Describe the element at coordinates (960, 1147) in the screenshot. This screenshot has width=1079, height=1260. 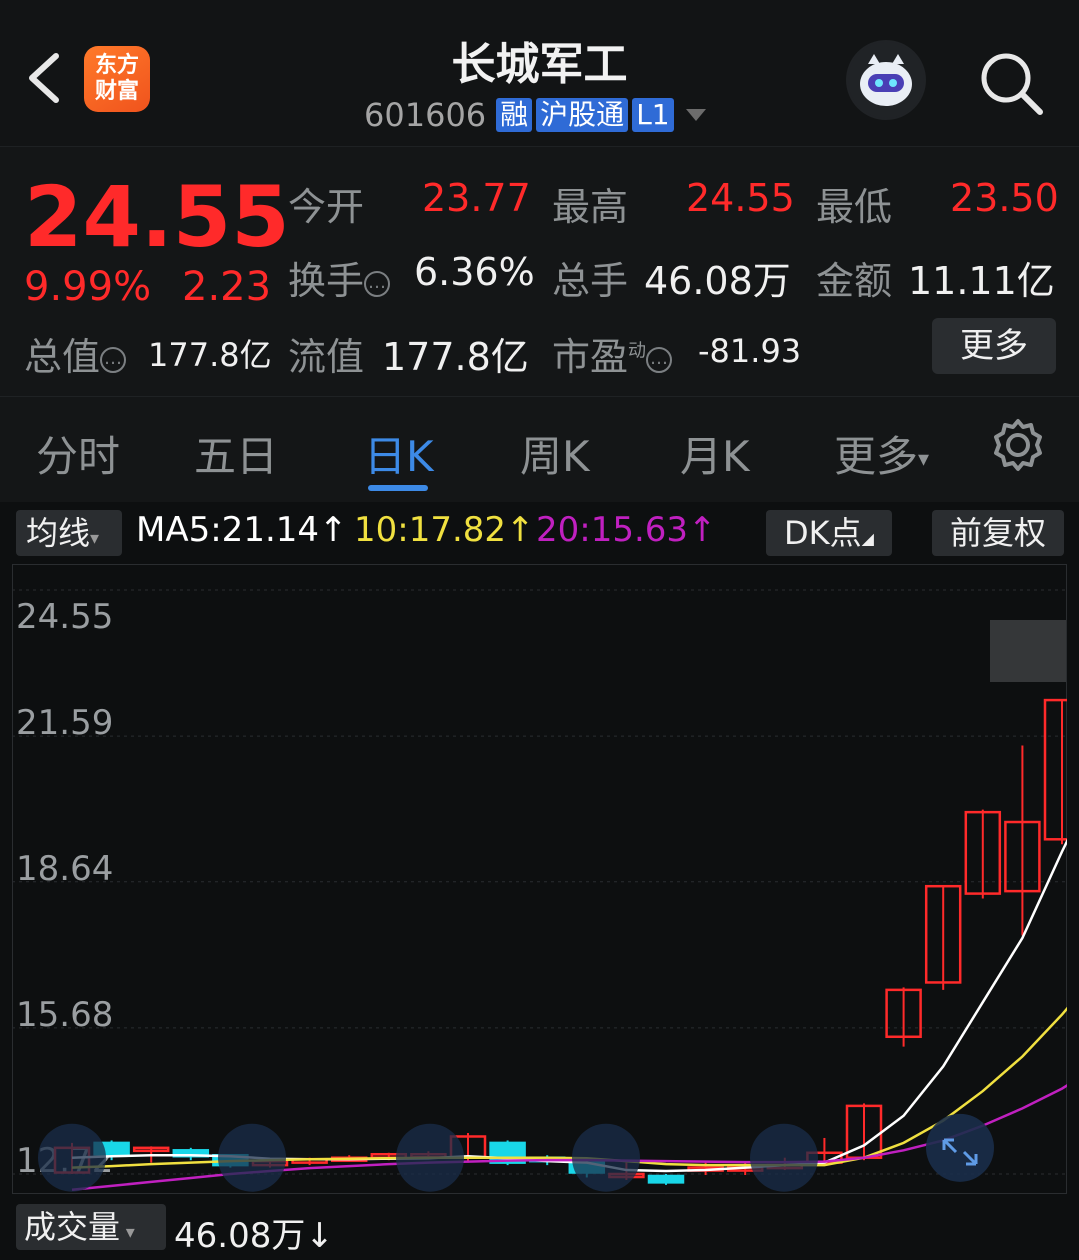
I see `fullscreen-button` at that location.